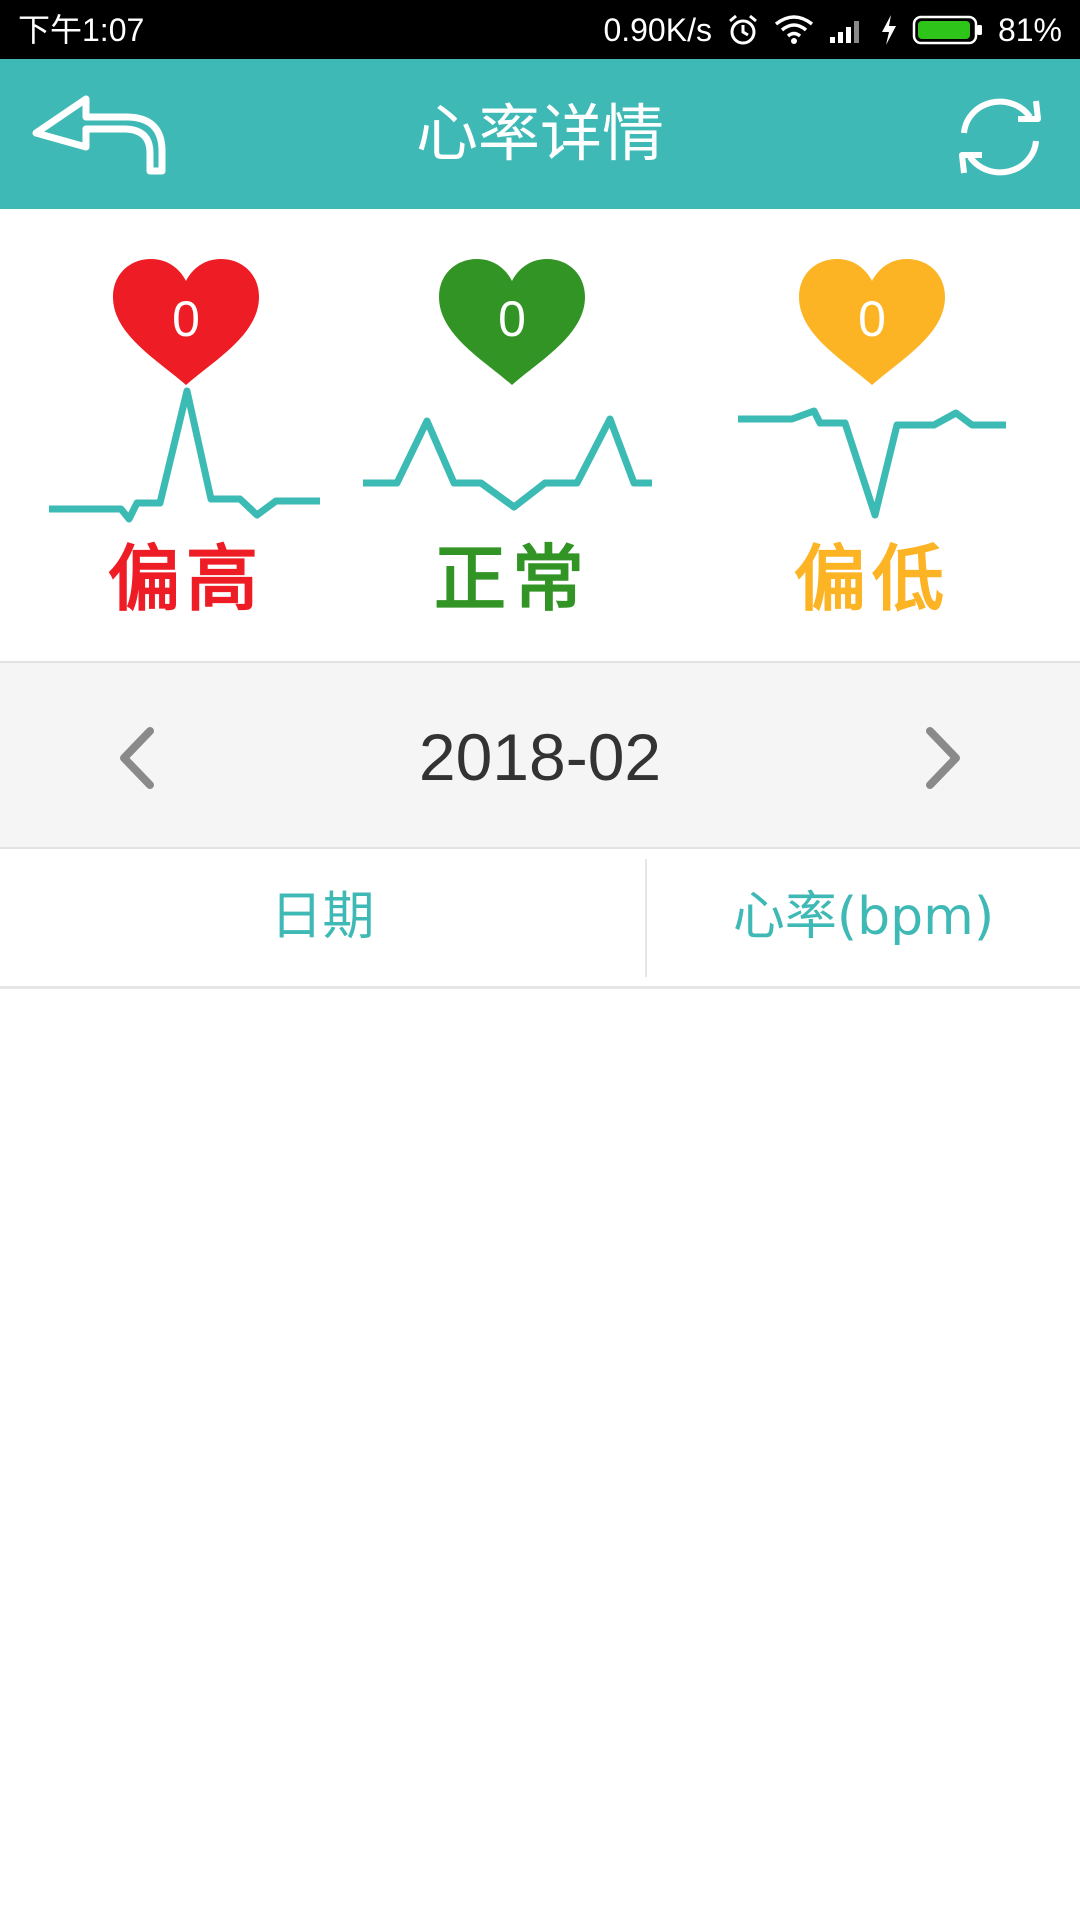 The width and height of the screenshot is (1080, 1920). Describe the element at coordinates (871, 579) in the screenshot. I see `low-label: 偏低` at that location.